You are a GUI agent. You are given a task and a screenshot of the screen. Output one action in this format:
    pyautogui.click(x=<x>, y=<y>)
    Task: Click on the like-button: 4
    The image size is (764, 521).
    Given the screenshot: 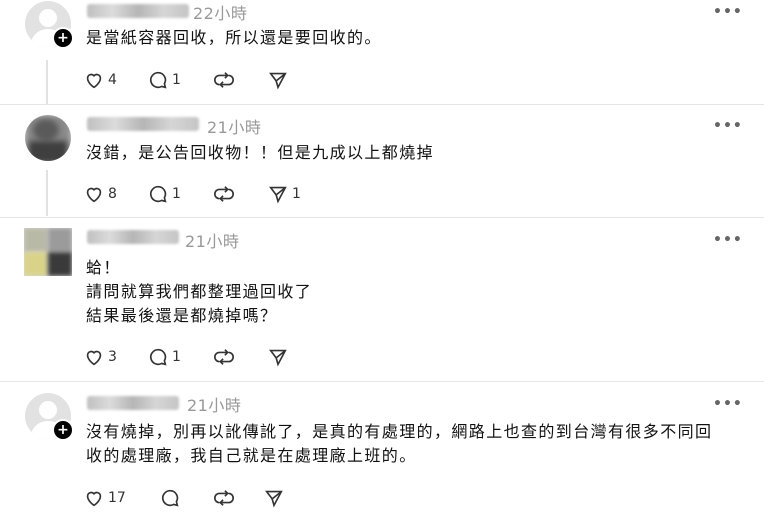 What is the action you would take?
    pyautogui.click(x=100, y=80)
    